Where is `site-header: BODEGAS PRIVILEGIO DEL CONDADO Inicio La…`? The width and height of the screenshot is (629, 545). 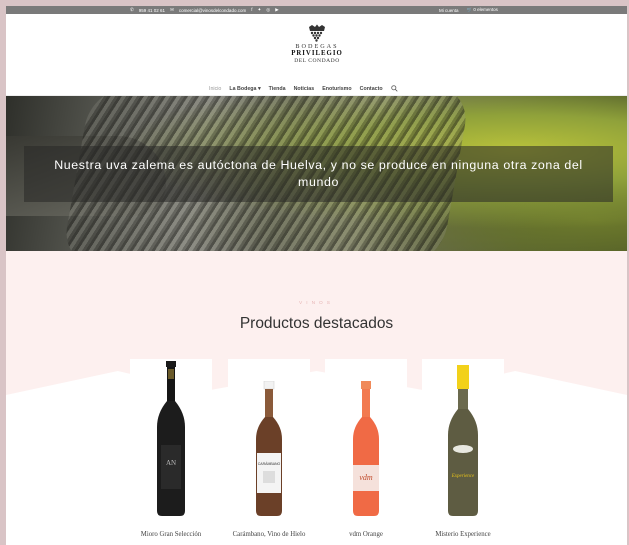 site-header: BODEGAS PRIVILEGIO DEL CONDADO Inicio La… is located at coordinates (316, 55).